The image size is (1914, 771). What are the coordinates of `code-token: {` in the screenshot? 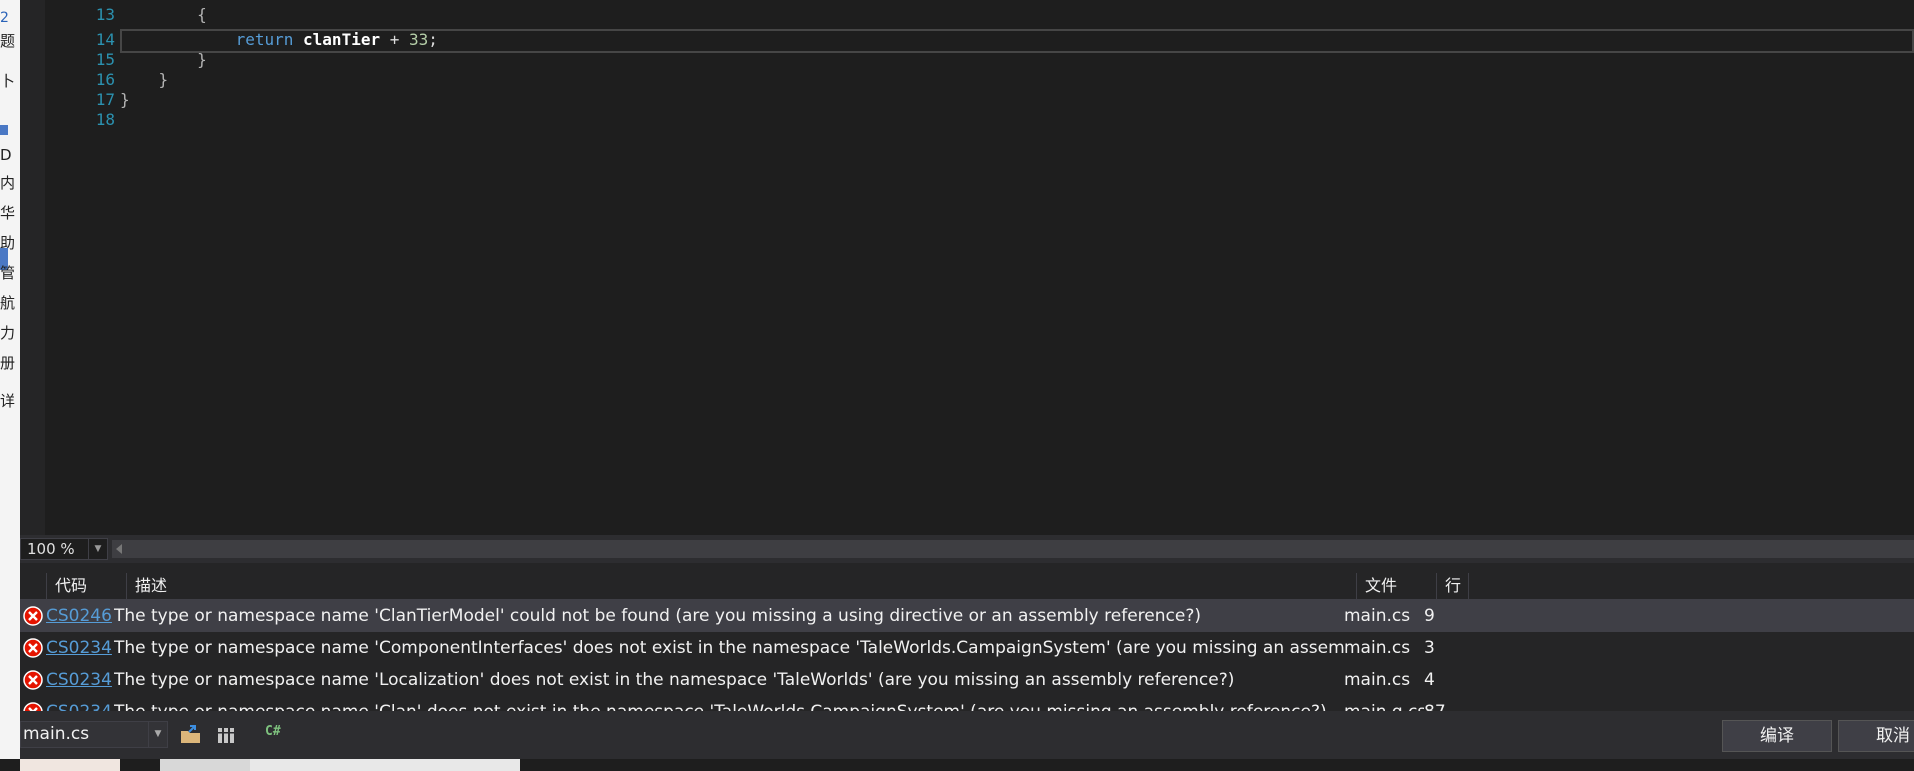 It's located at (163, 14).